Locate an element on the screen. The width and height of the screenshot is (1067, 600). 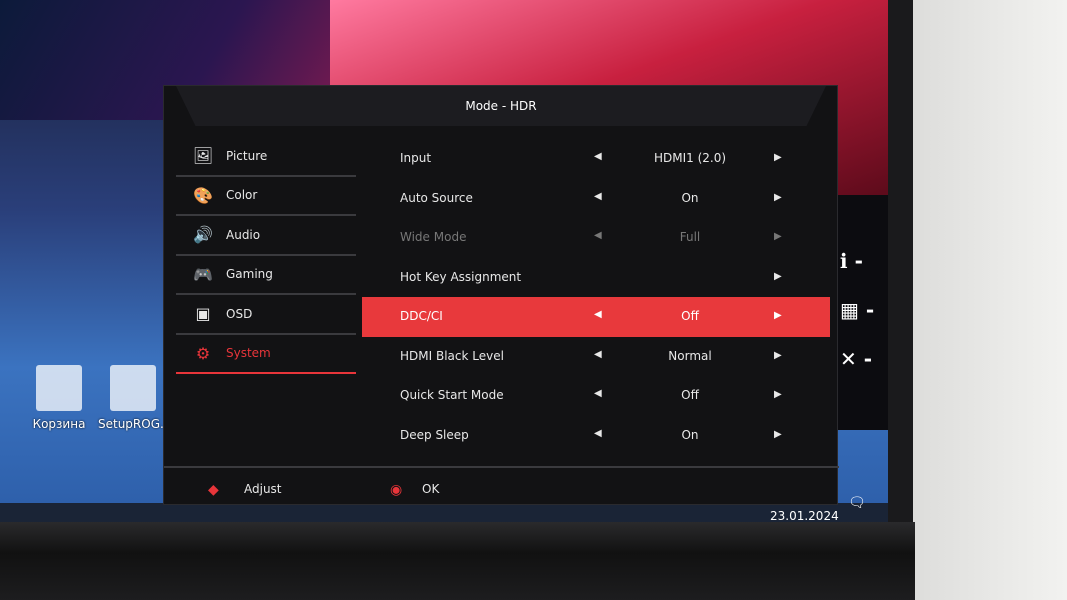
notification-icon: 🗨 is located at coordinates (861, 507).